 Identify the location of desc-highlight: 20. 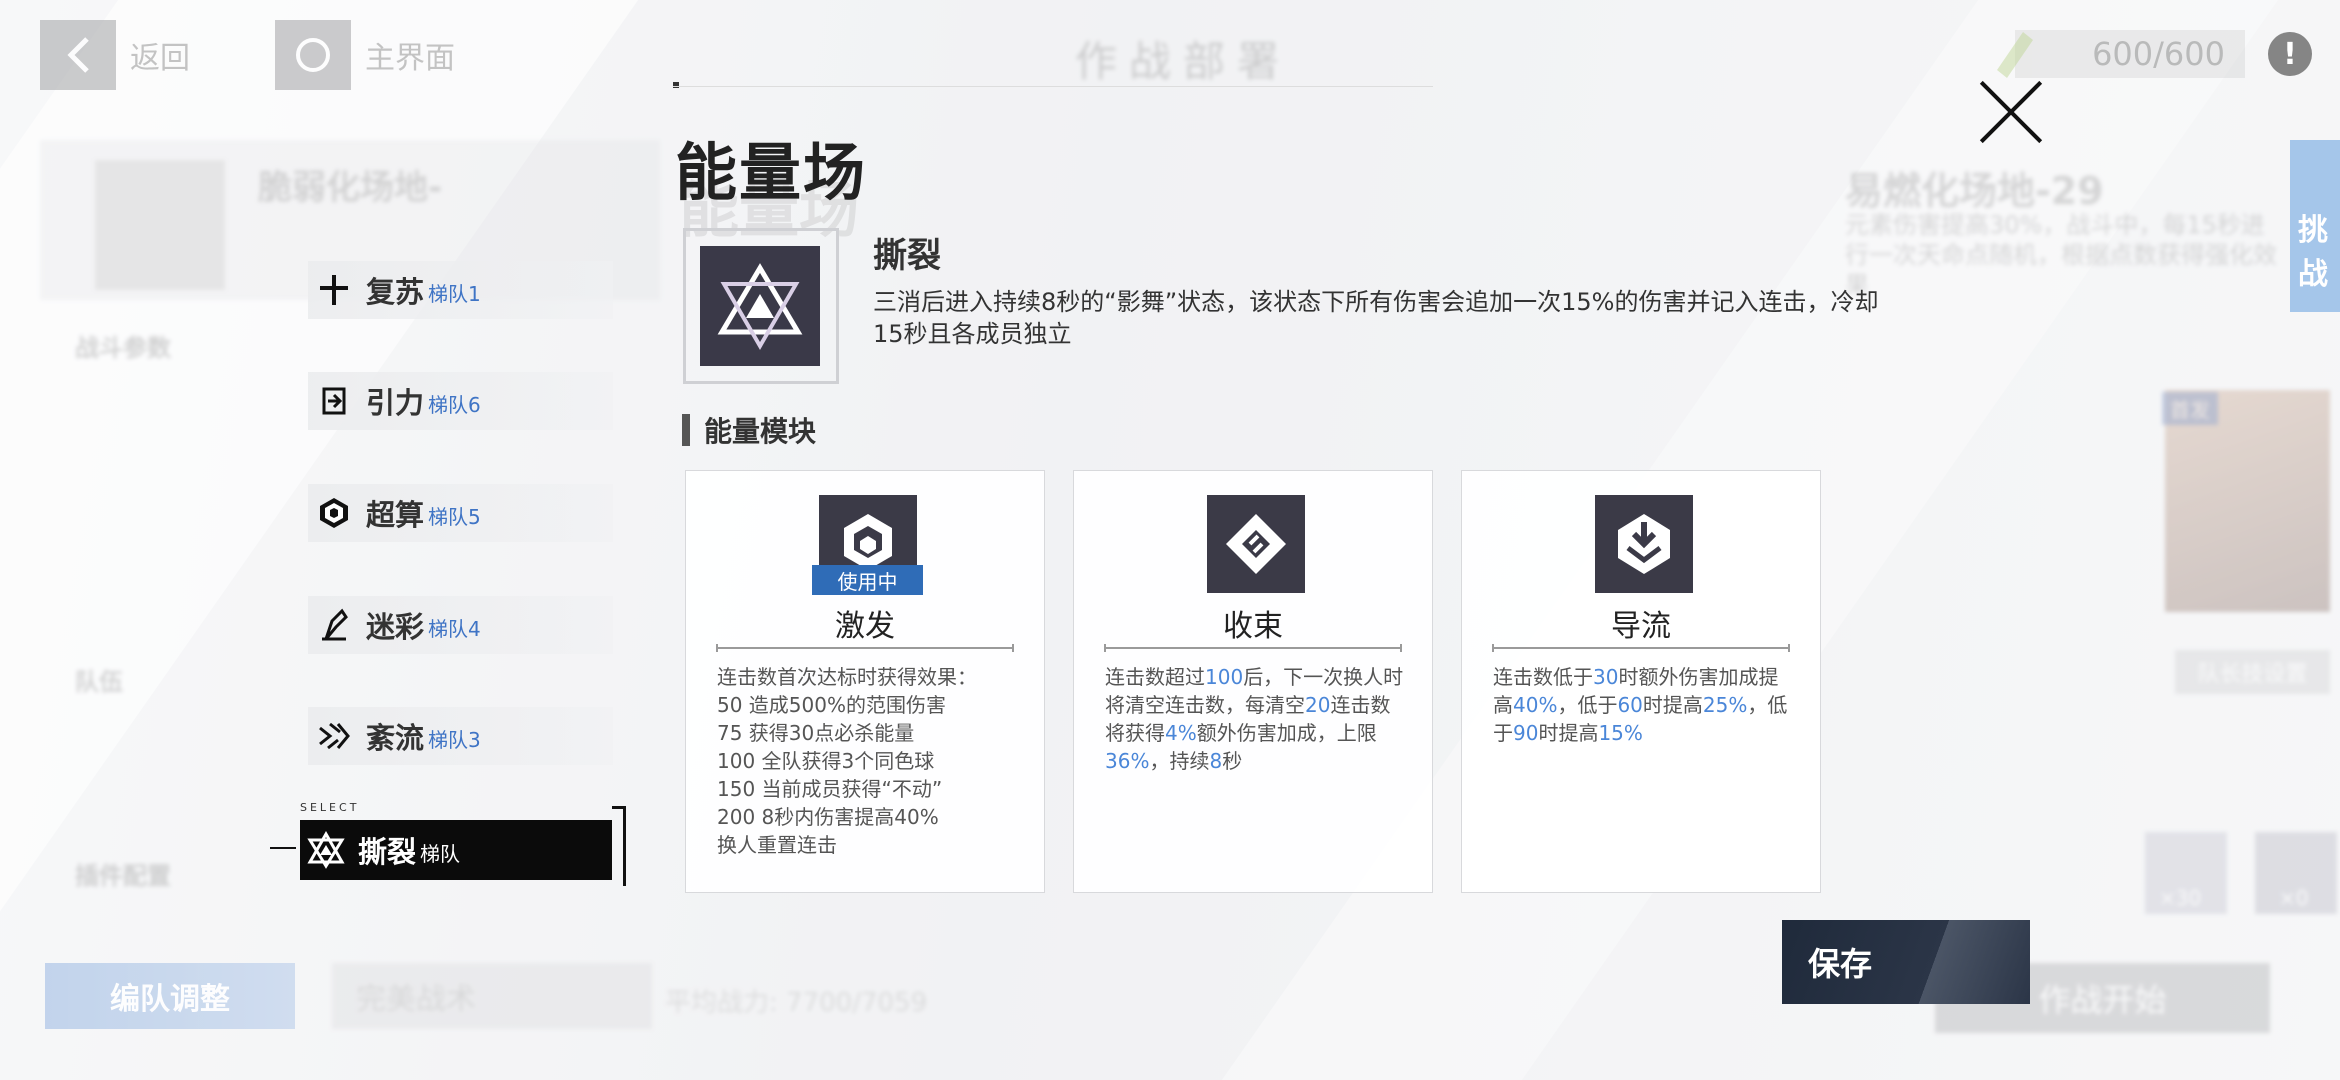
(1318, 705).